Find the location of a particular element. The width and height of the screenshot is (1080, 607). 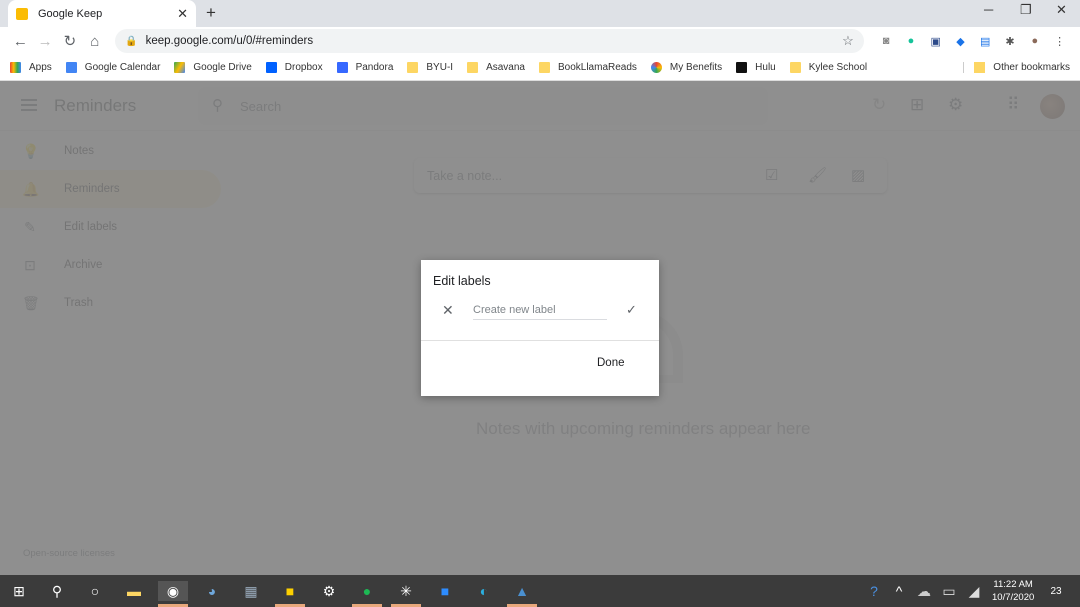

dialog-divider is located at coordinates (540, 340).